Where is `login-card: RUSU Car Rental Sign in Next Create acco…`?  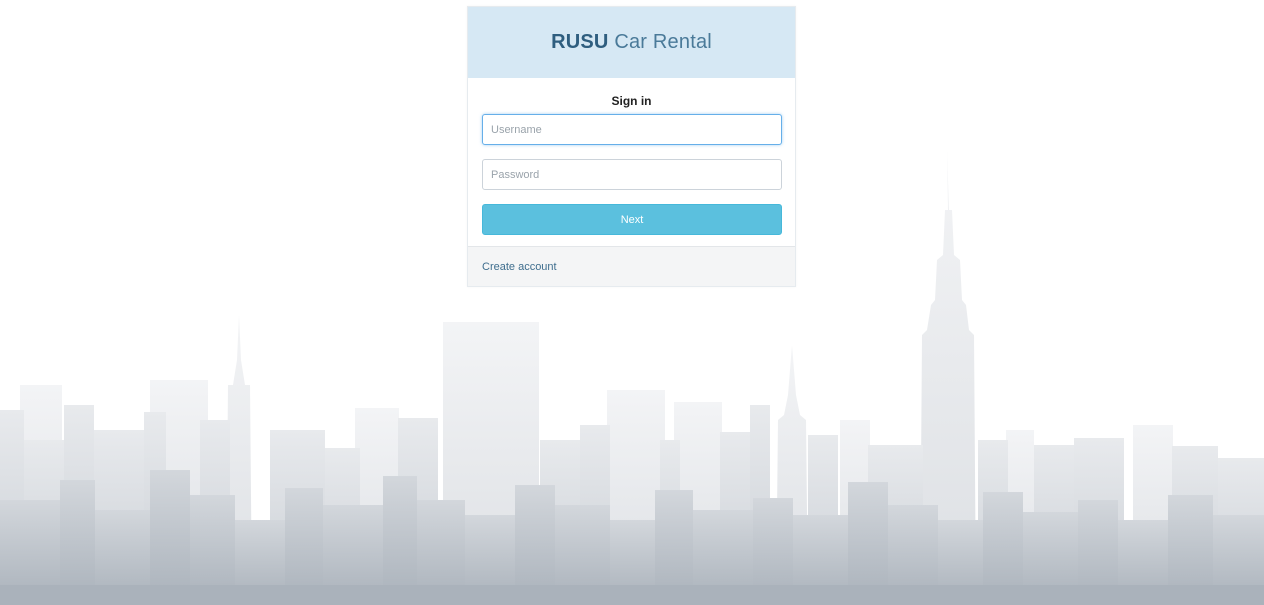 login-card: RUSU Car Rental Sign in Next Create acco… is located at coordinates (631, 146).